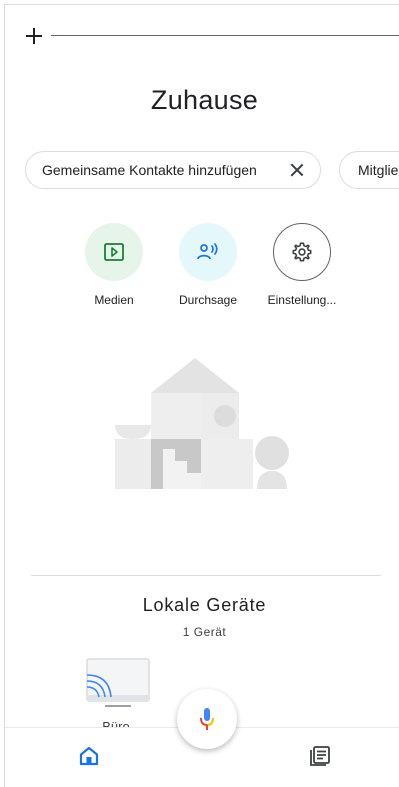 This screenshot has width=399, height=787. What do you see at coordinates (225, 35) in the screenshot?
I see `top-divider` at bounding box center [225, 35].